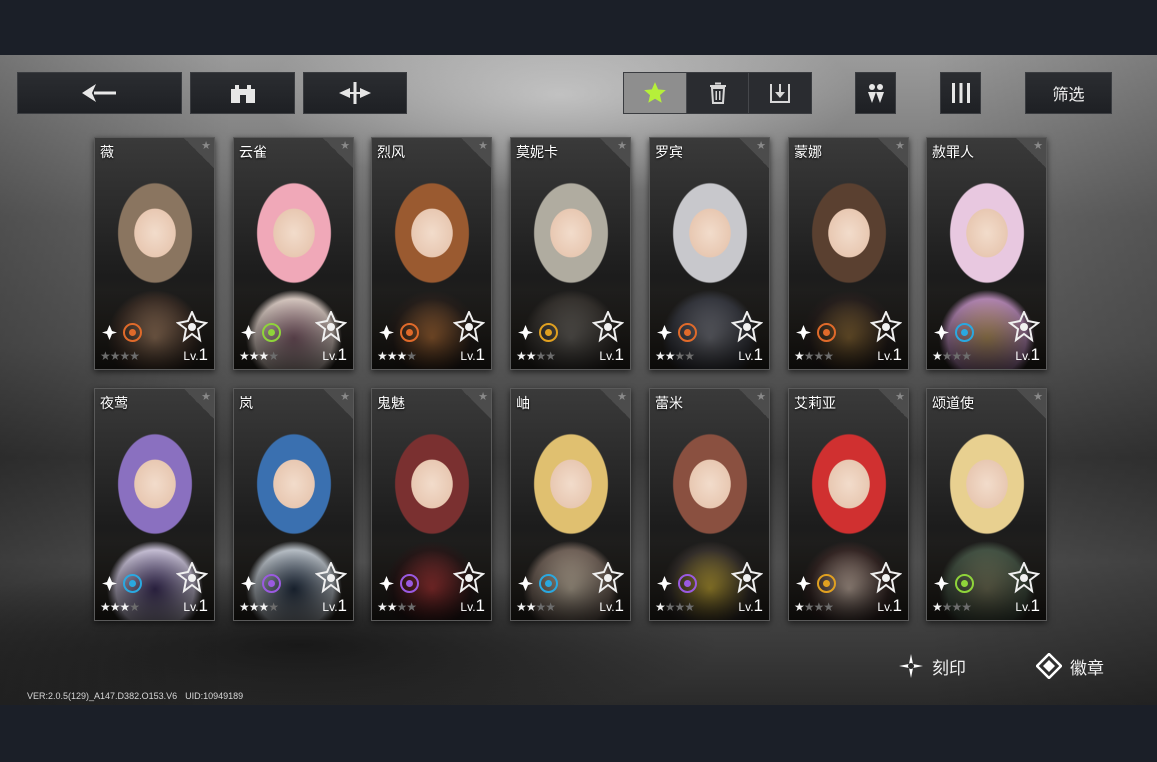 The width and height of the screenshot is (1157, 762). What do you see at coordinates (431, 253) in the screenshot?
I see `character-card: 烈风 ★ ★★★★ Lv.1` at bounding box center [431, 253].